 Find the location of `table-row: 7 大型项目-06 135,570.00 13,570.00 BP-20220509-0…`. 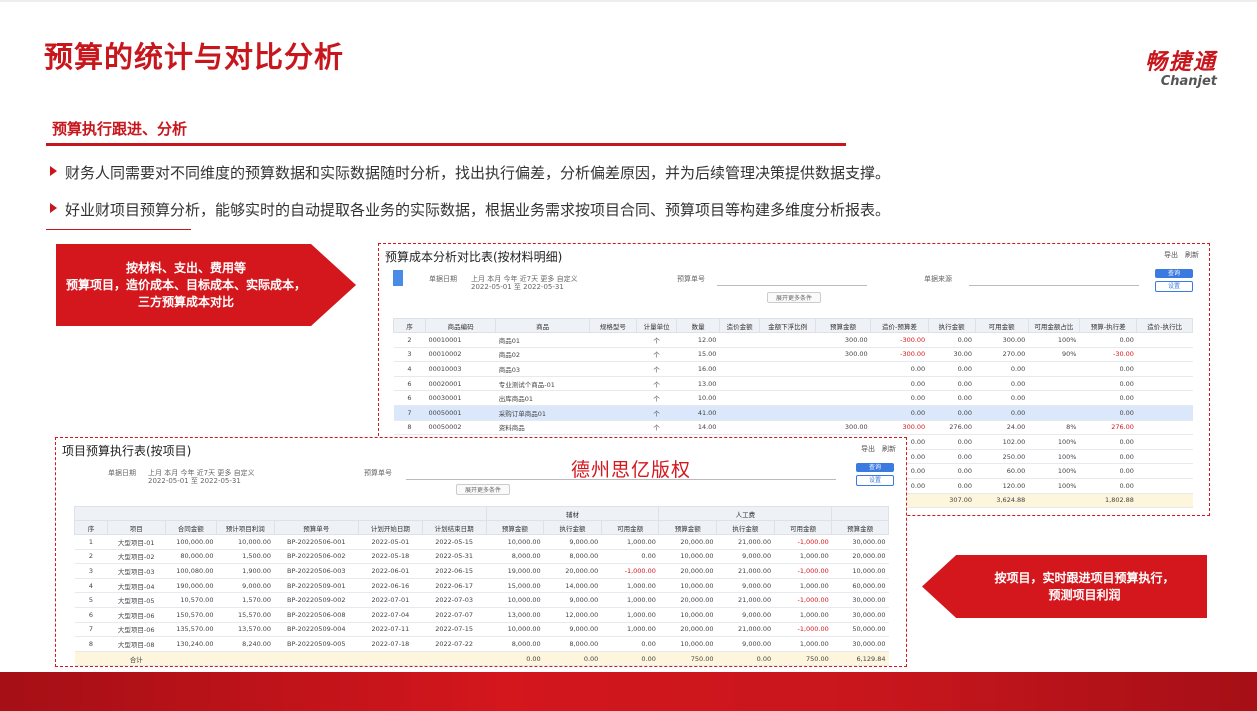

table-row: 7 大型项目-06 135,570.00 13,570.00 BP-20220509-0… is located at coordinates (481, 630).